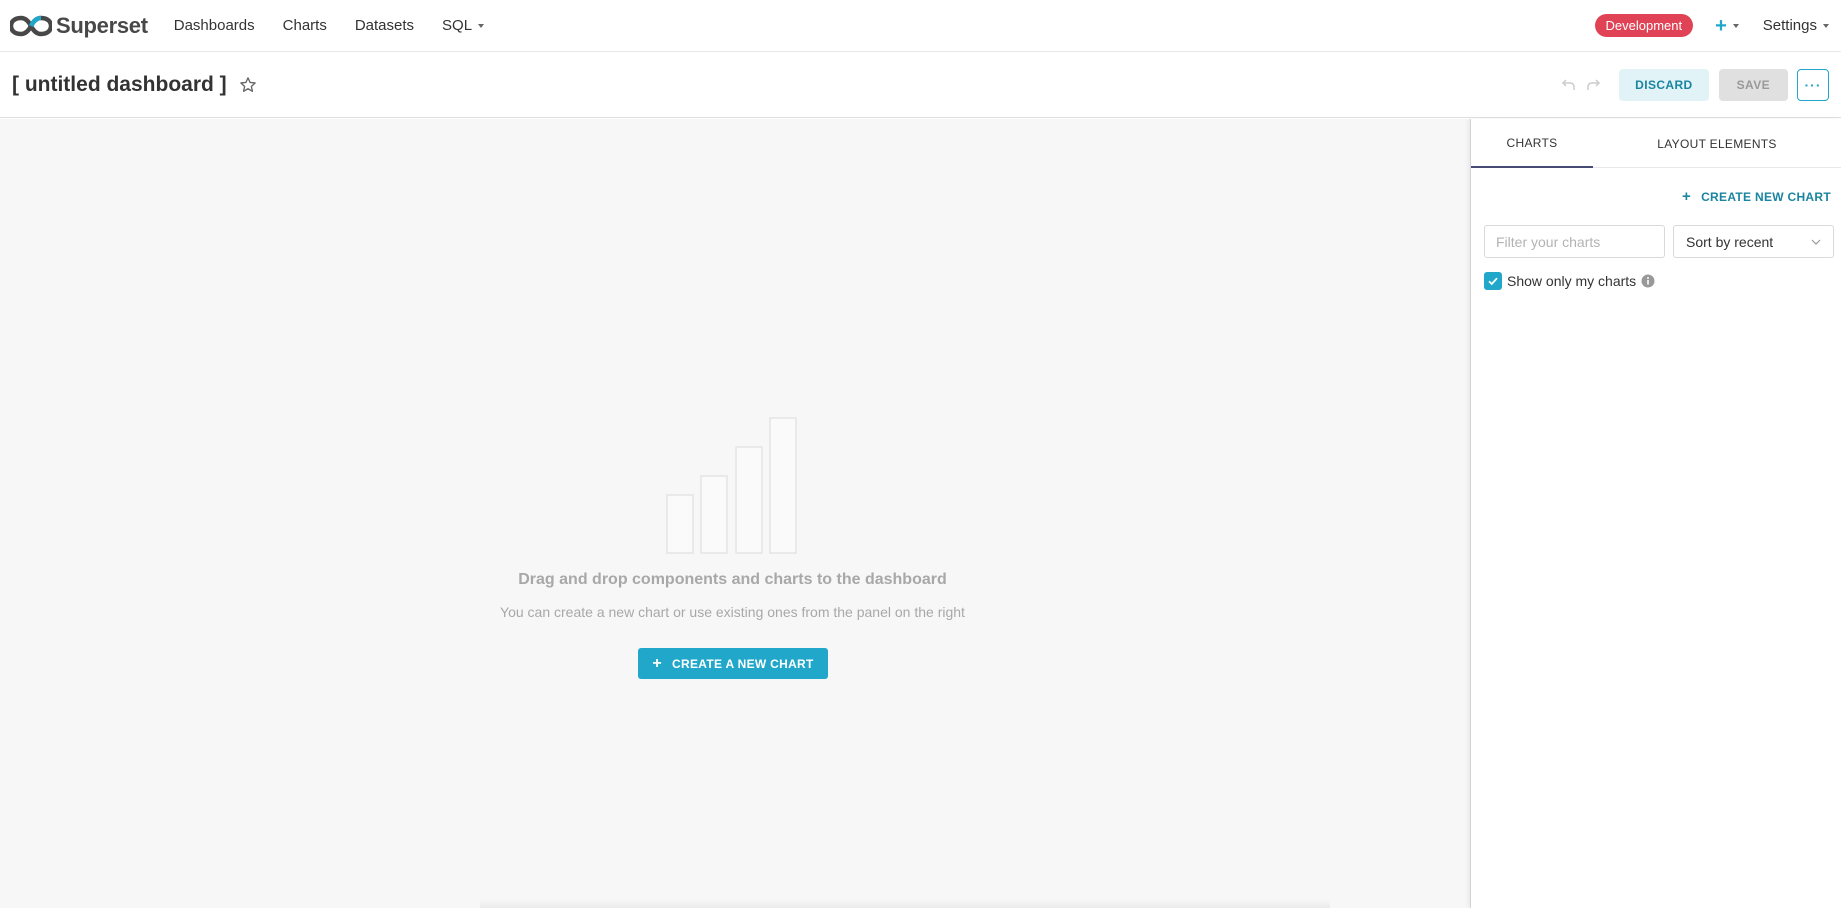  I want to click on show-only-my-charts-checkbox, so click(1493, 281).